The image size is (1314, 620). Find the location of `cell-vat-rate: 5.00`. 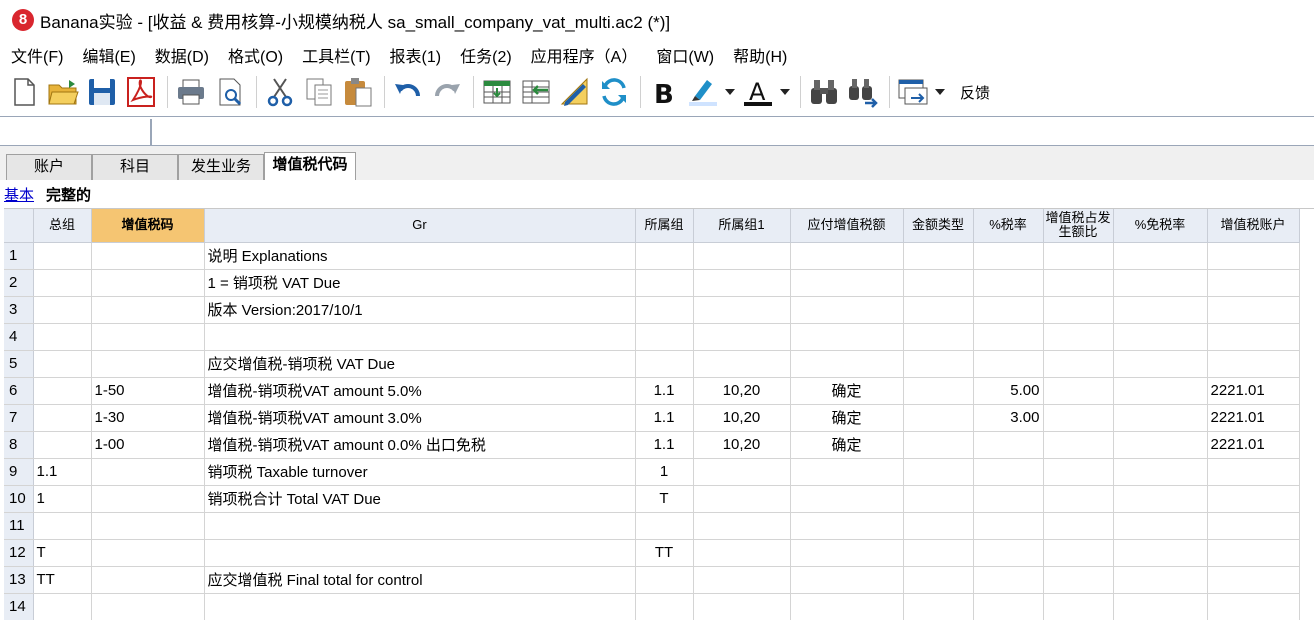

cell-vat-rate: 5.00 is located at coordinates (1008, 391).